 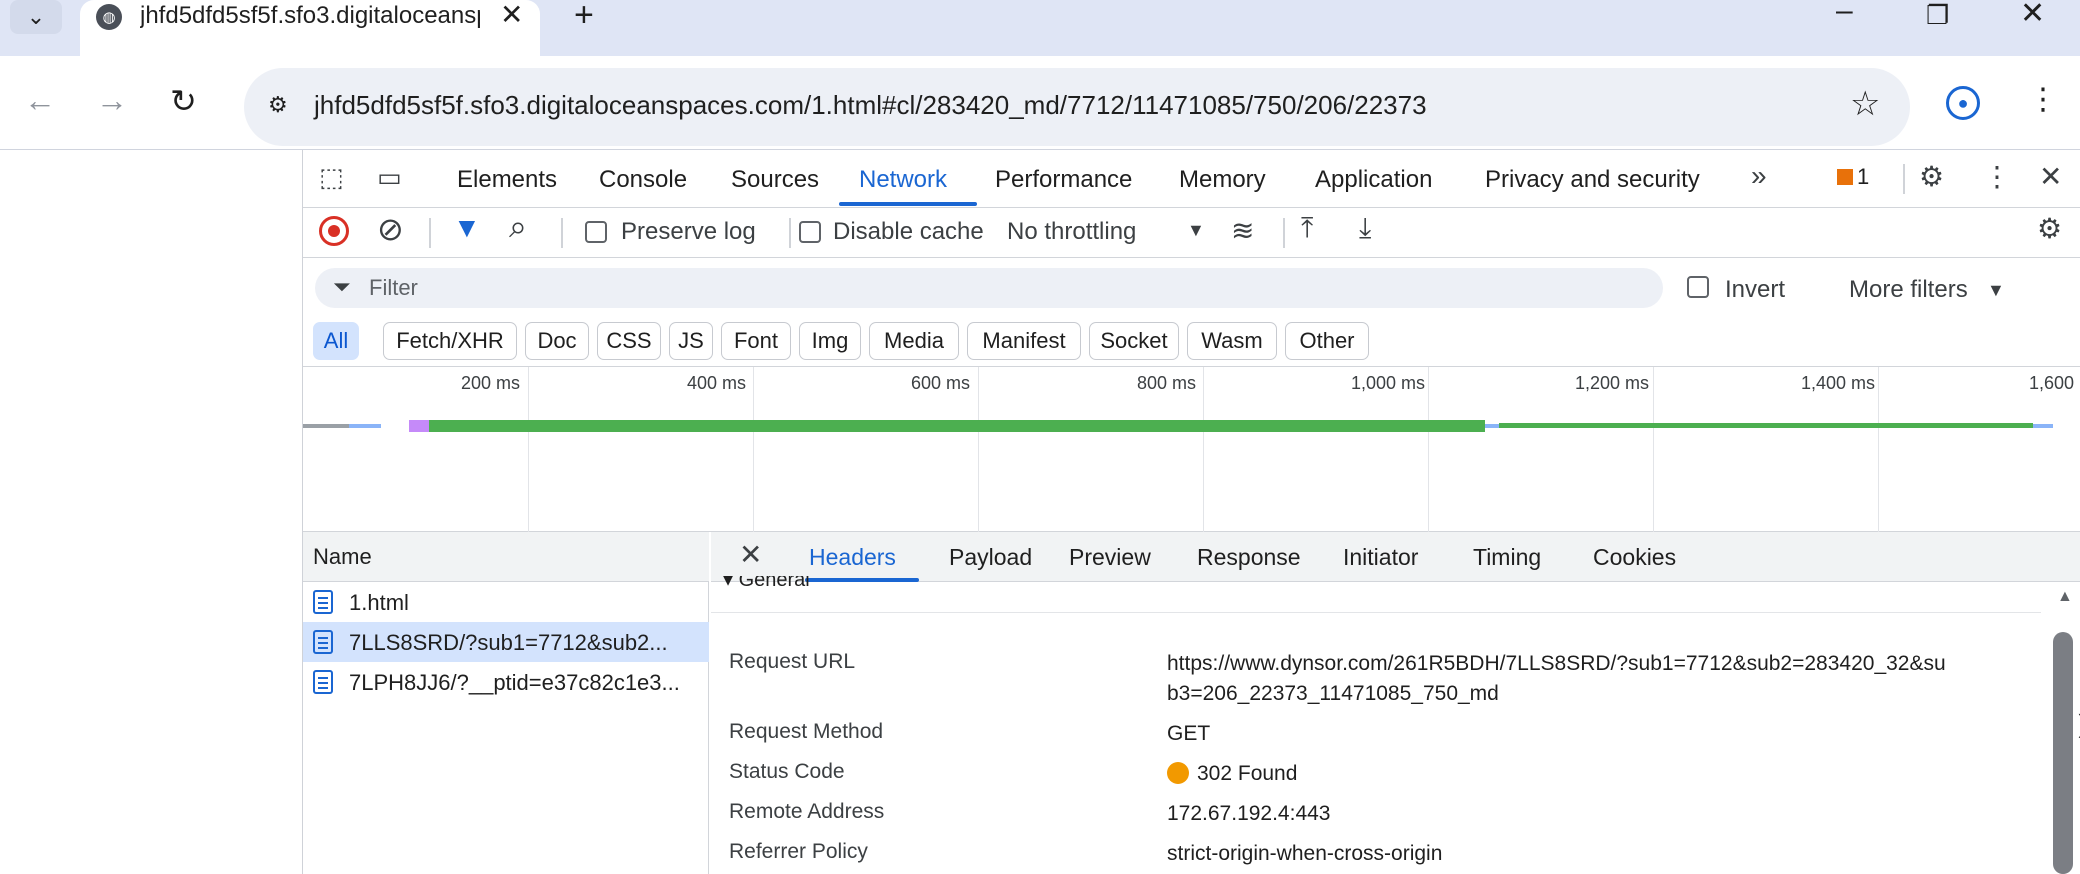 What do you see at coordinates (2065, 597) in the screenshot?
I see `scroll-up-arrow-icon: ▲` at bounding box center [2065, 597].